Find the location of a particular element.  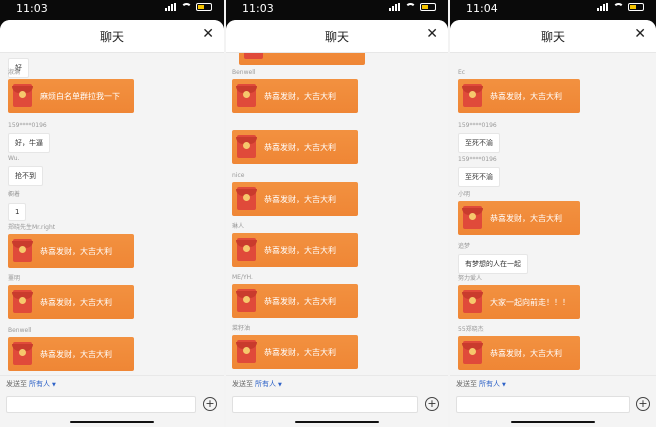

chat-title: 聊天 is located at coordinates (336, 37).